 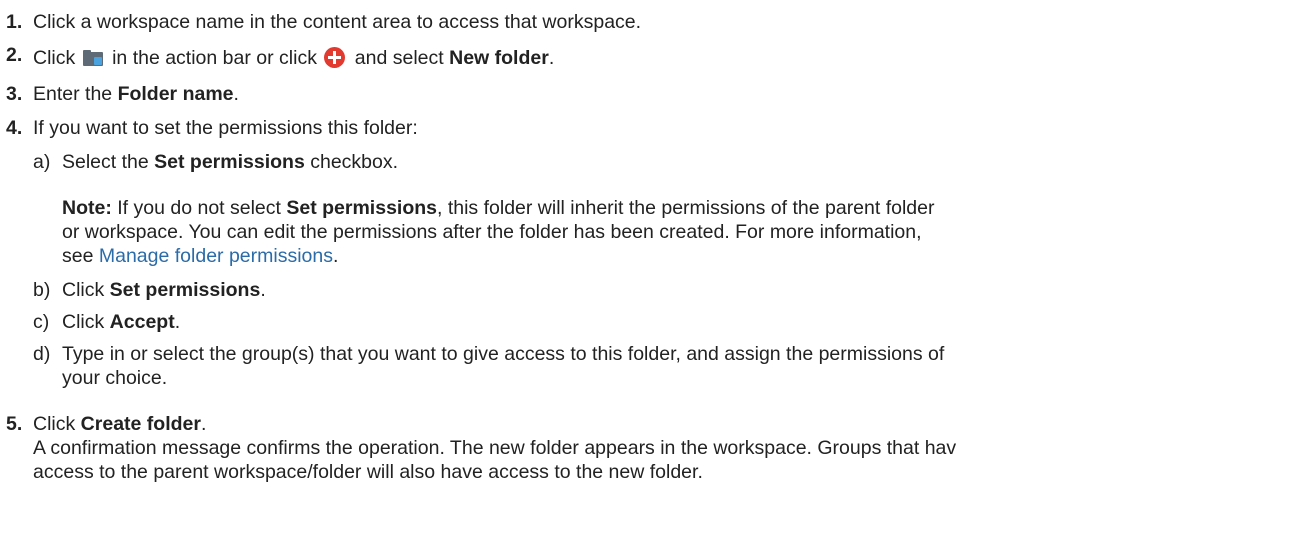 What do you see at coordinates (199, 208) in the screenshot?
I see `note-text-pre: If you do not select` at bounding box center [199, 208].